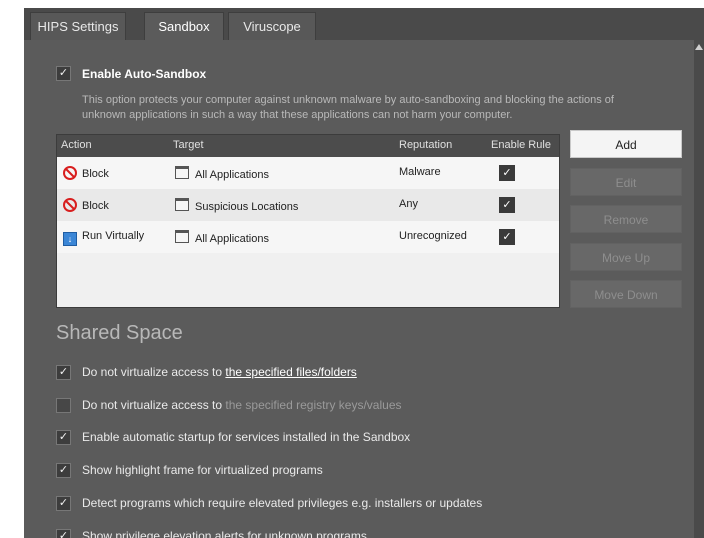 The width and height of the screenshot is (704, 538). Describe the element at coordinates (626, 182) in the screenshot. I see `edit-button: Edit` at that location.